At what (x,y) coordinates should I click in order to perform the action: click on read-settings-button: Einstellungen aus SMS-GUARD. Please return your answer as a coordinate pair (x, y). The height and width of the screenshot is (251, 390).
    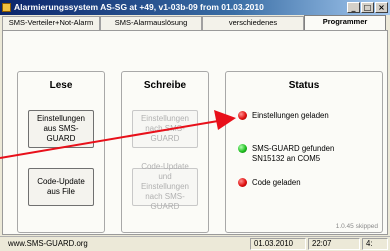
    Looking at the image, I should click on (61, 129).